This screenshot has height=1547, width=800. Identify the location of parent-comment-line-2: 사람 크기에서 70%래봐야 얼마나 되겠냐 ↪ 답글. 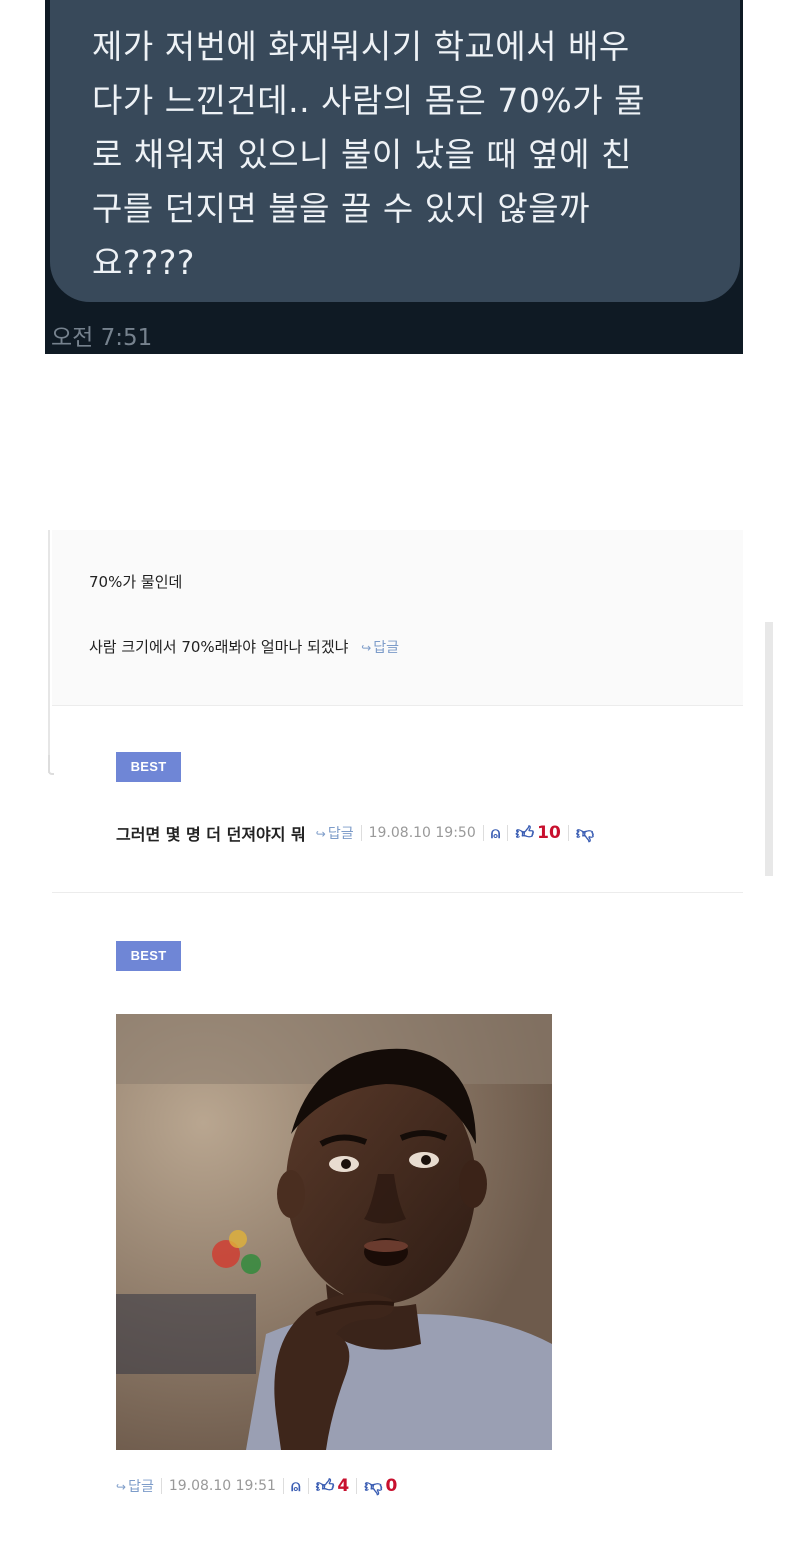
(244, 646).